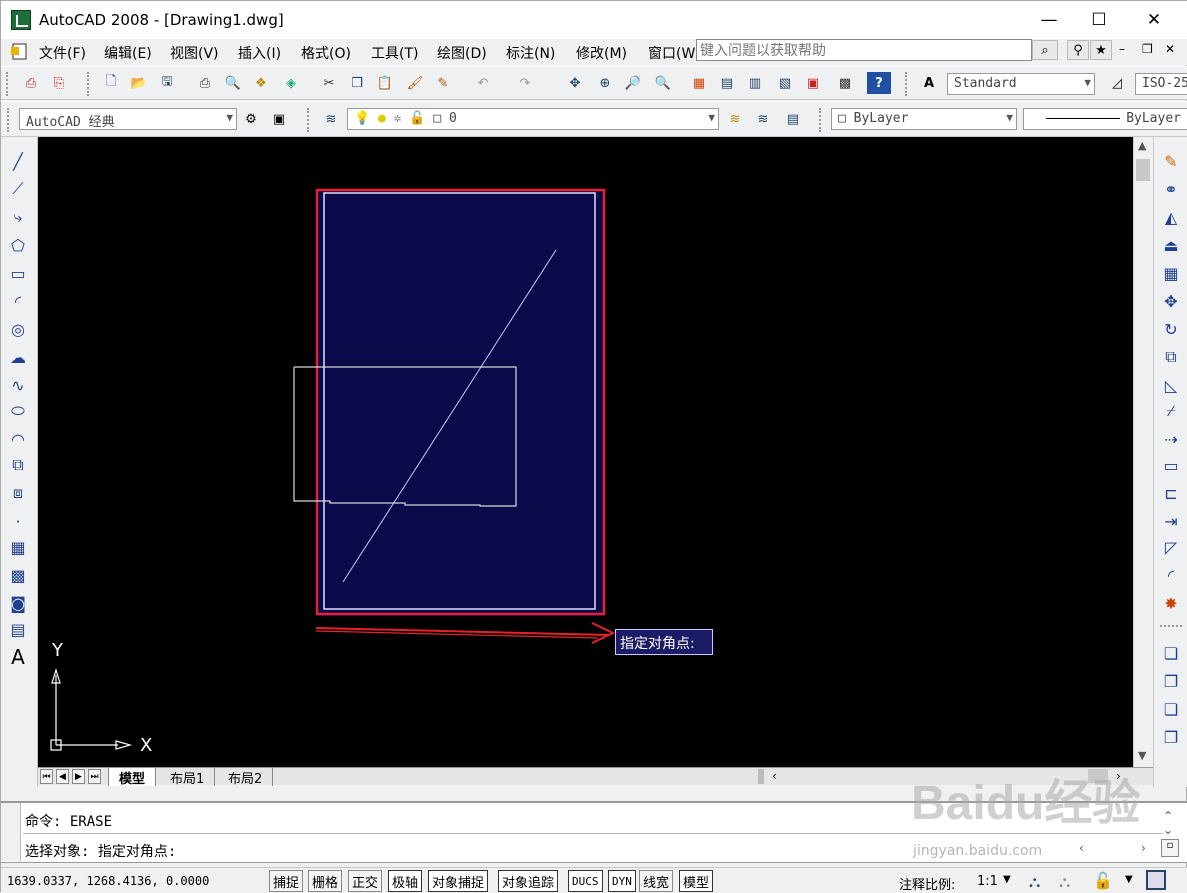 This screenshot has width=1187, height=893. I want to click on grid-toggle: 栅格, so click(325, 881).